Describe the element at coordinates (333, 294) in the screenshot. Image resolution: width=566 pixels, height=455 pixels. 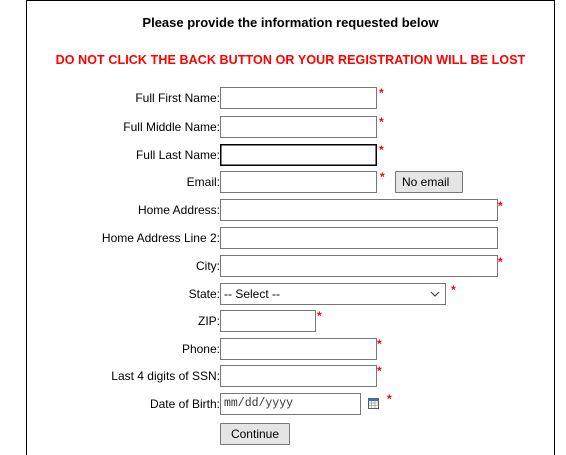
I see `state-select: -- Select --` at that location.